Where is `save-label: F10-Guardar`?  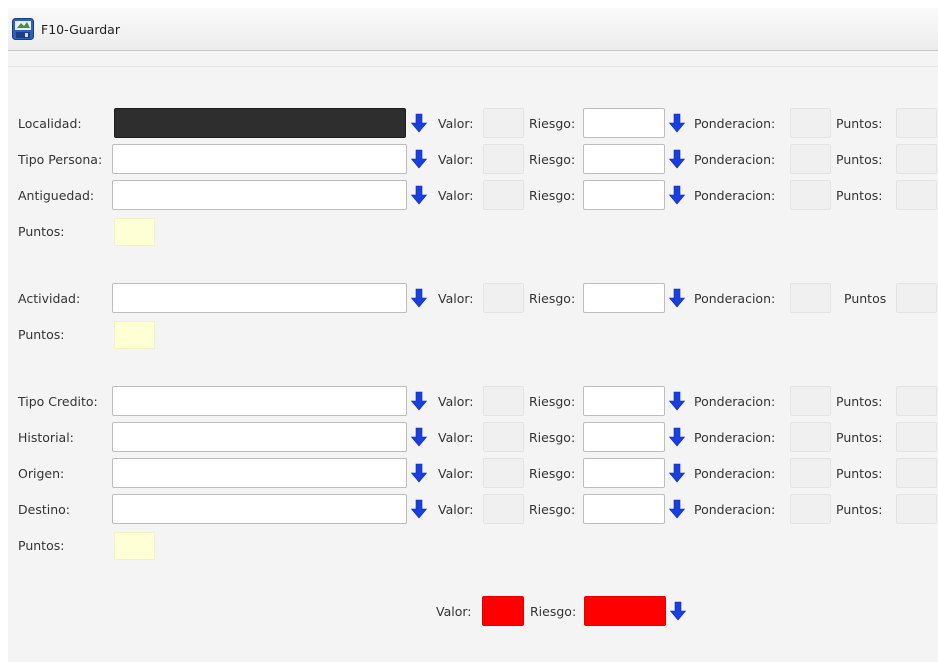 save-label: F10-Guardar is located at coordinates (80, 29).